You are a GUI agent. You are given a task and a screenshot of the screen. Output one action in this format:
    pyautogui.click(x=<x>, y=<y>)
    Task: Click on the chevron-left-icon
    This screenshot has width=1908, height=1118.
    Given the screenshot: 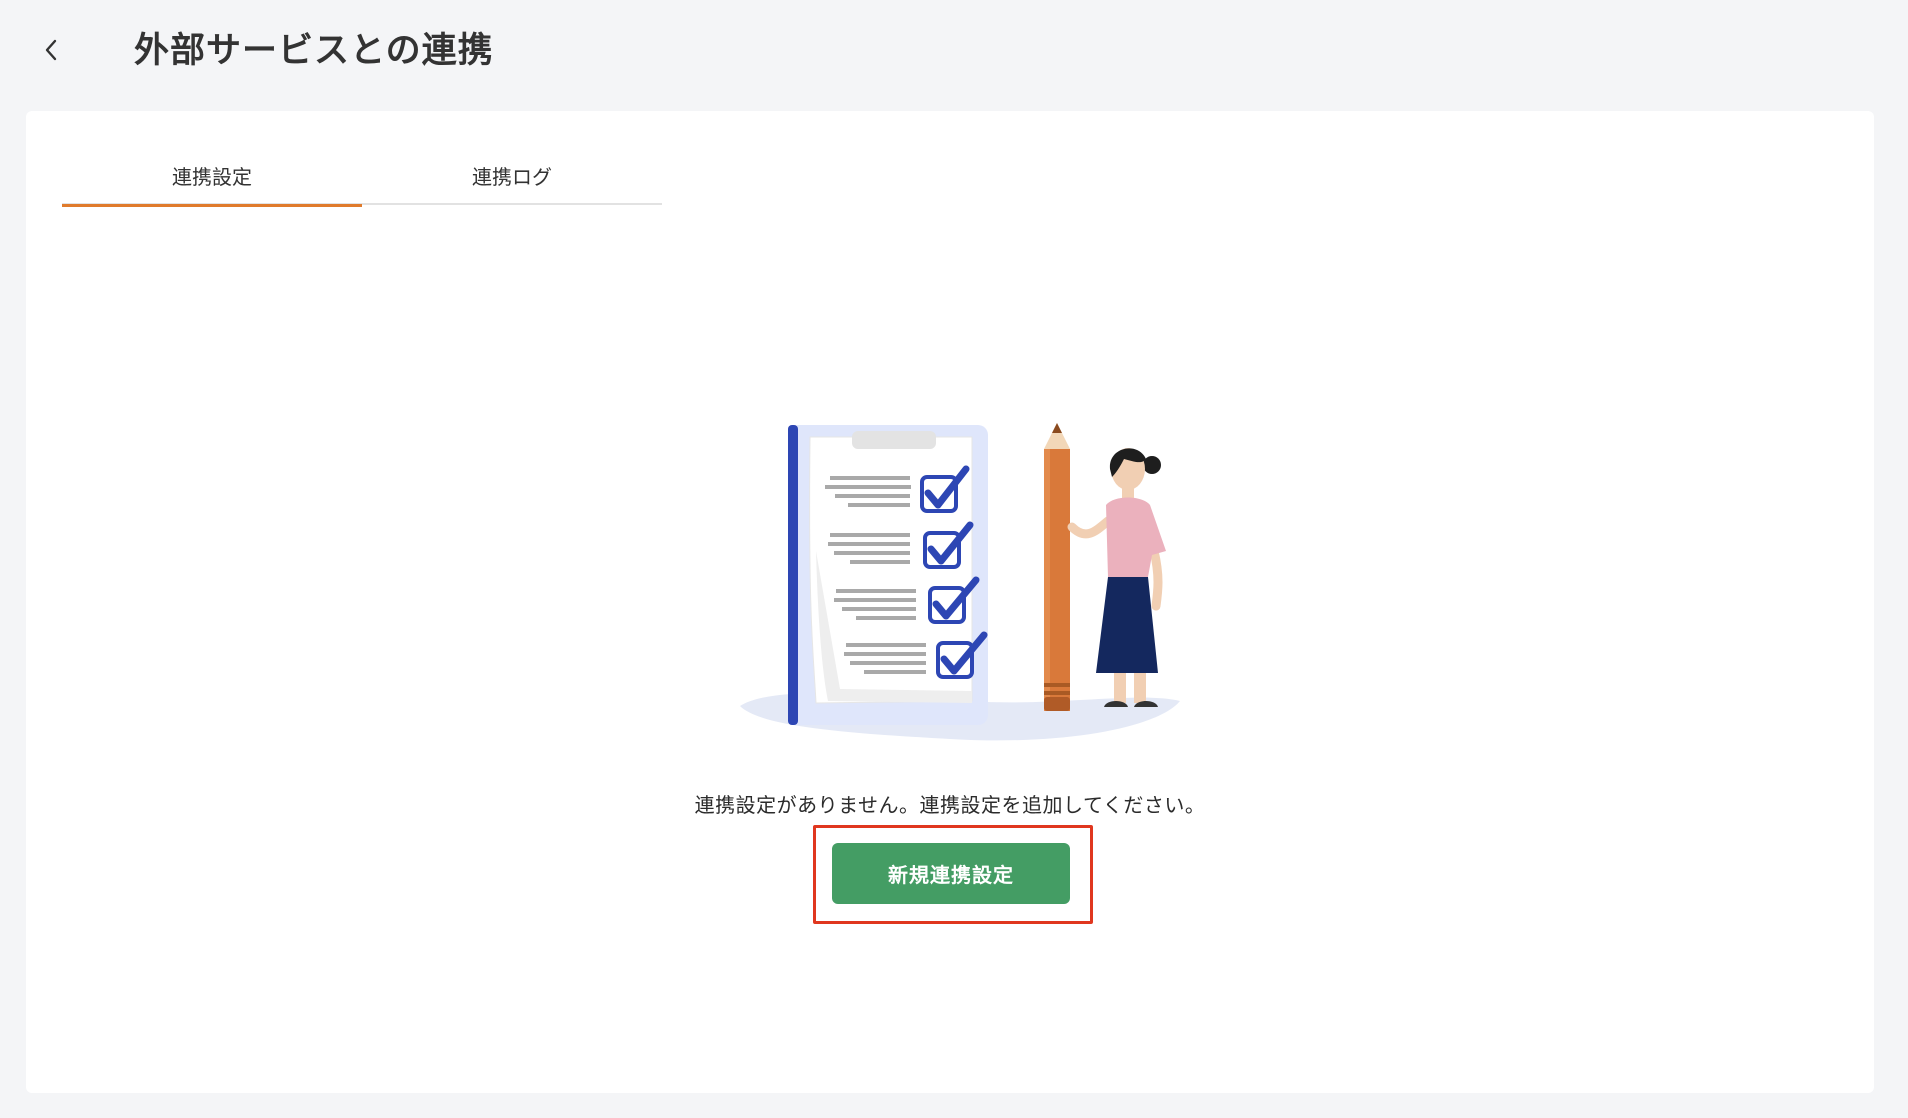 What is the action you would take?
    pyautogui.click(x=51, y=50)
    